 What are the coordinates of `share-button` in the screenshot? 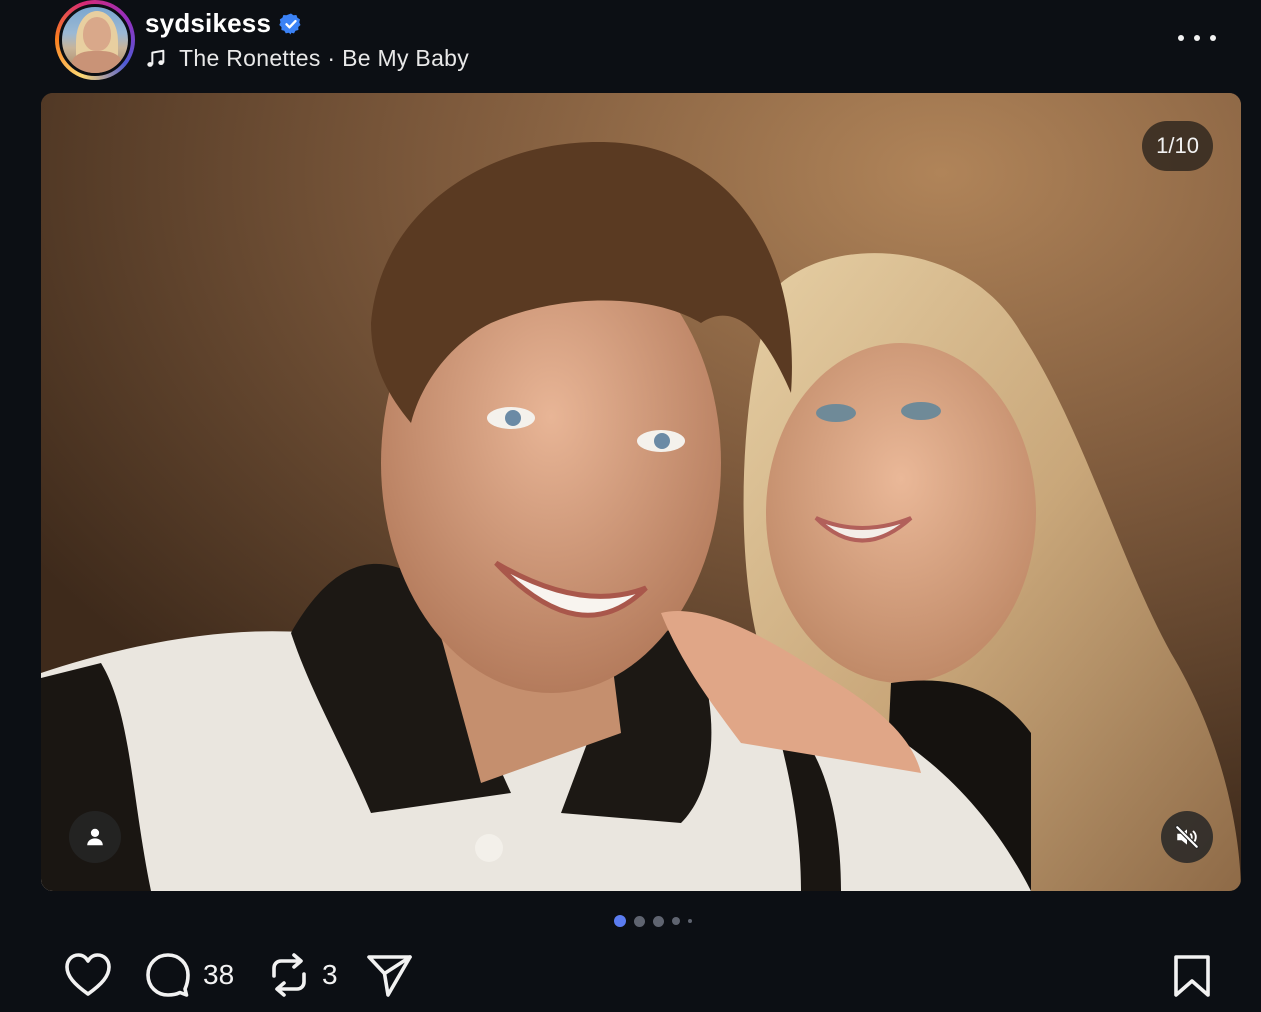 It's located at (390, 975).